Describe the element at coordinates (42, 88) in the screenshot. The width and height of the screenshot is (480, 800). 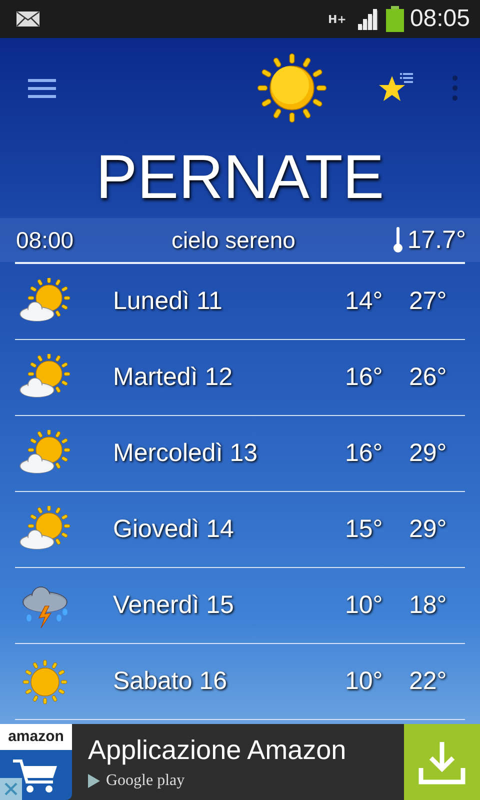
I see `menu-icon` at that location.